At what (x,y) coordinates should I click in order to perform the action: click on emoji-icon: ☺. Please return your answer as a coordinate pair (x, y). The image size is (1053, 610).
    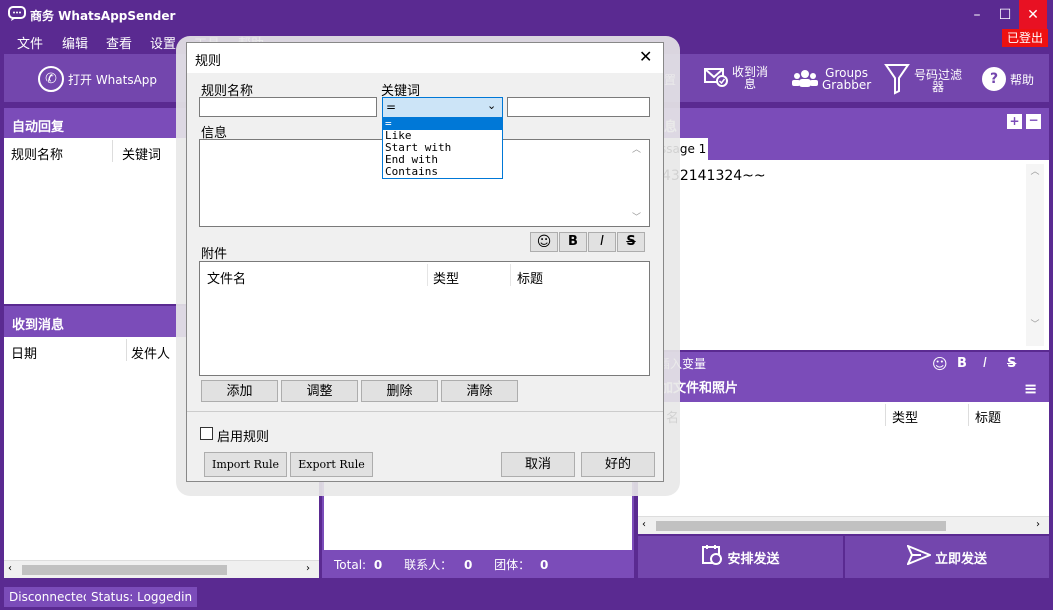
    Looking at the image, I should click on (940, 364).